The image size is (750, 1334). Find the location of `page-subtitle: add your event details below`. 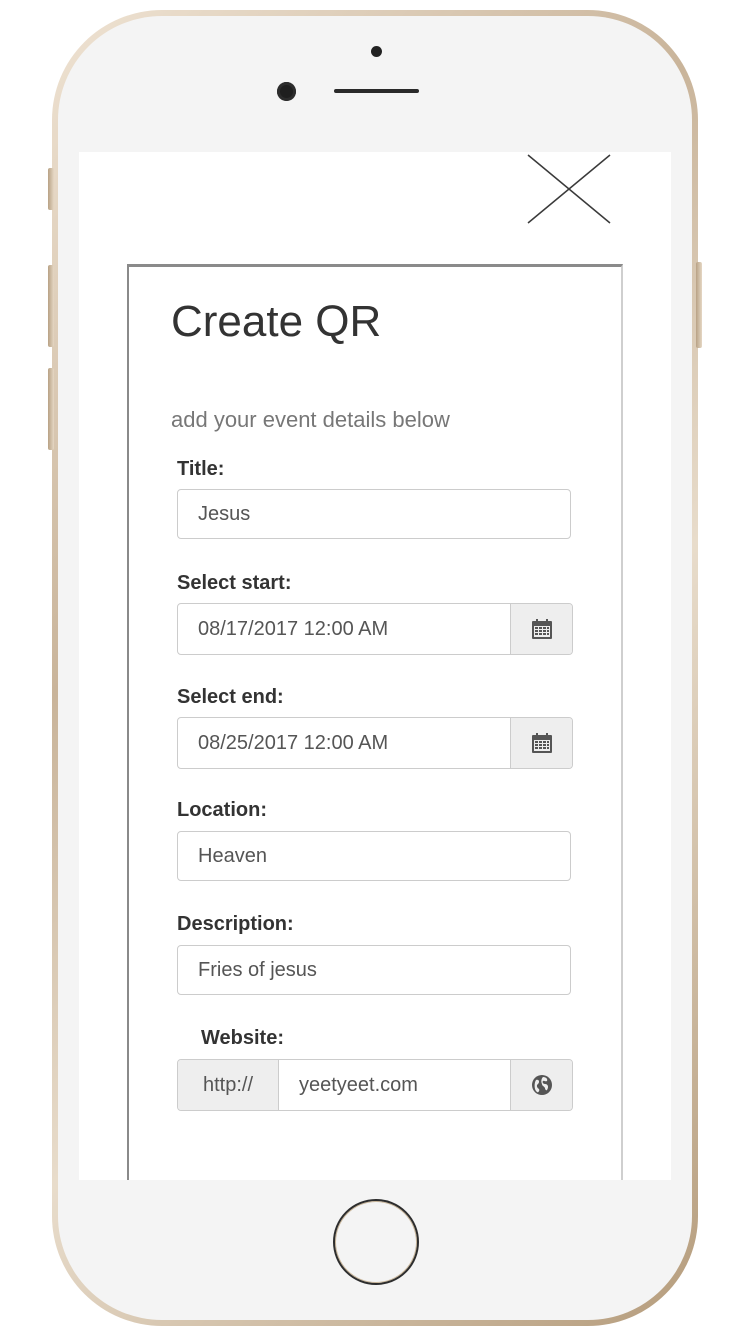

page-subtitle: add your event details below is located at coordinates (310, 419).